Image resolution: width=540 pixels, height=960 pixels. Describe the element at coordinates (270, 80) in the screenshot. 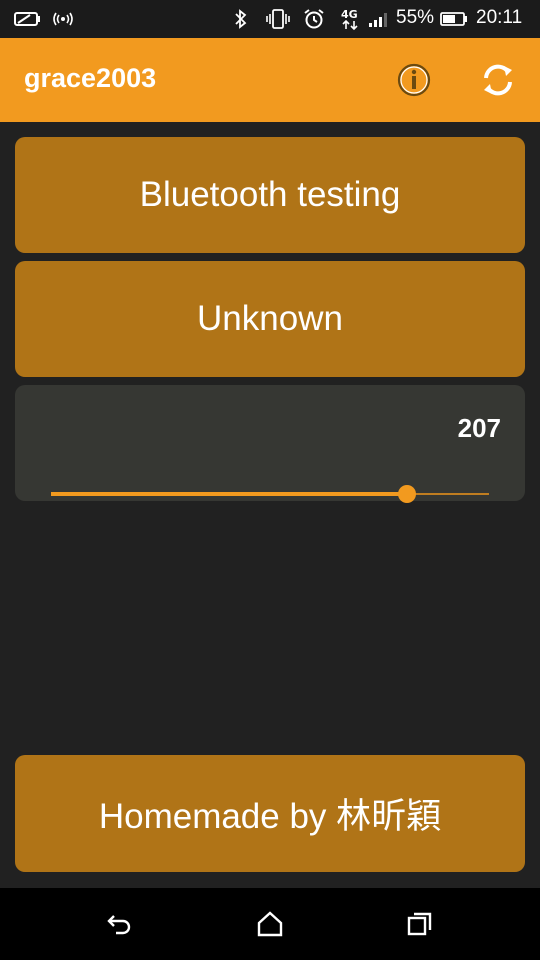

I see `app-bar: grace2003` at that location.